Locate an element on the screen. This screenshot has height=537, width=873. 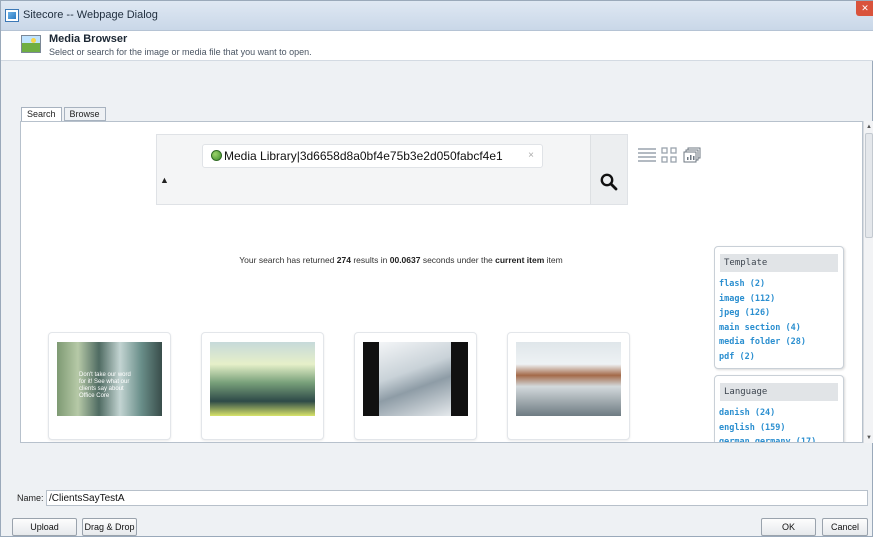
facet-link: jpeg (126) is located at coordinates (779, 313).